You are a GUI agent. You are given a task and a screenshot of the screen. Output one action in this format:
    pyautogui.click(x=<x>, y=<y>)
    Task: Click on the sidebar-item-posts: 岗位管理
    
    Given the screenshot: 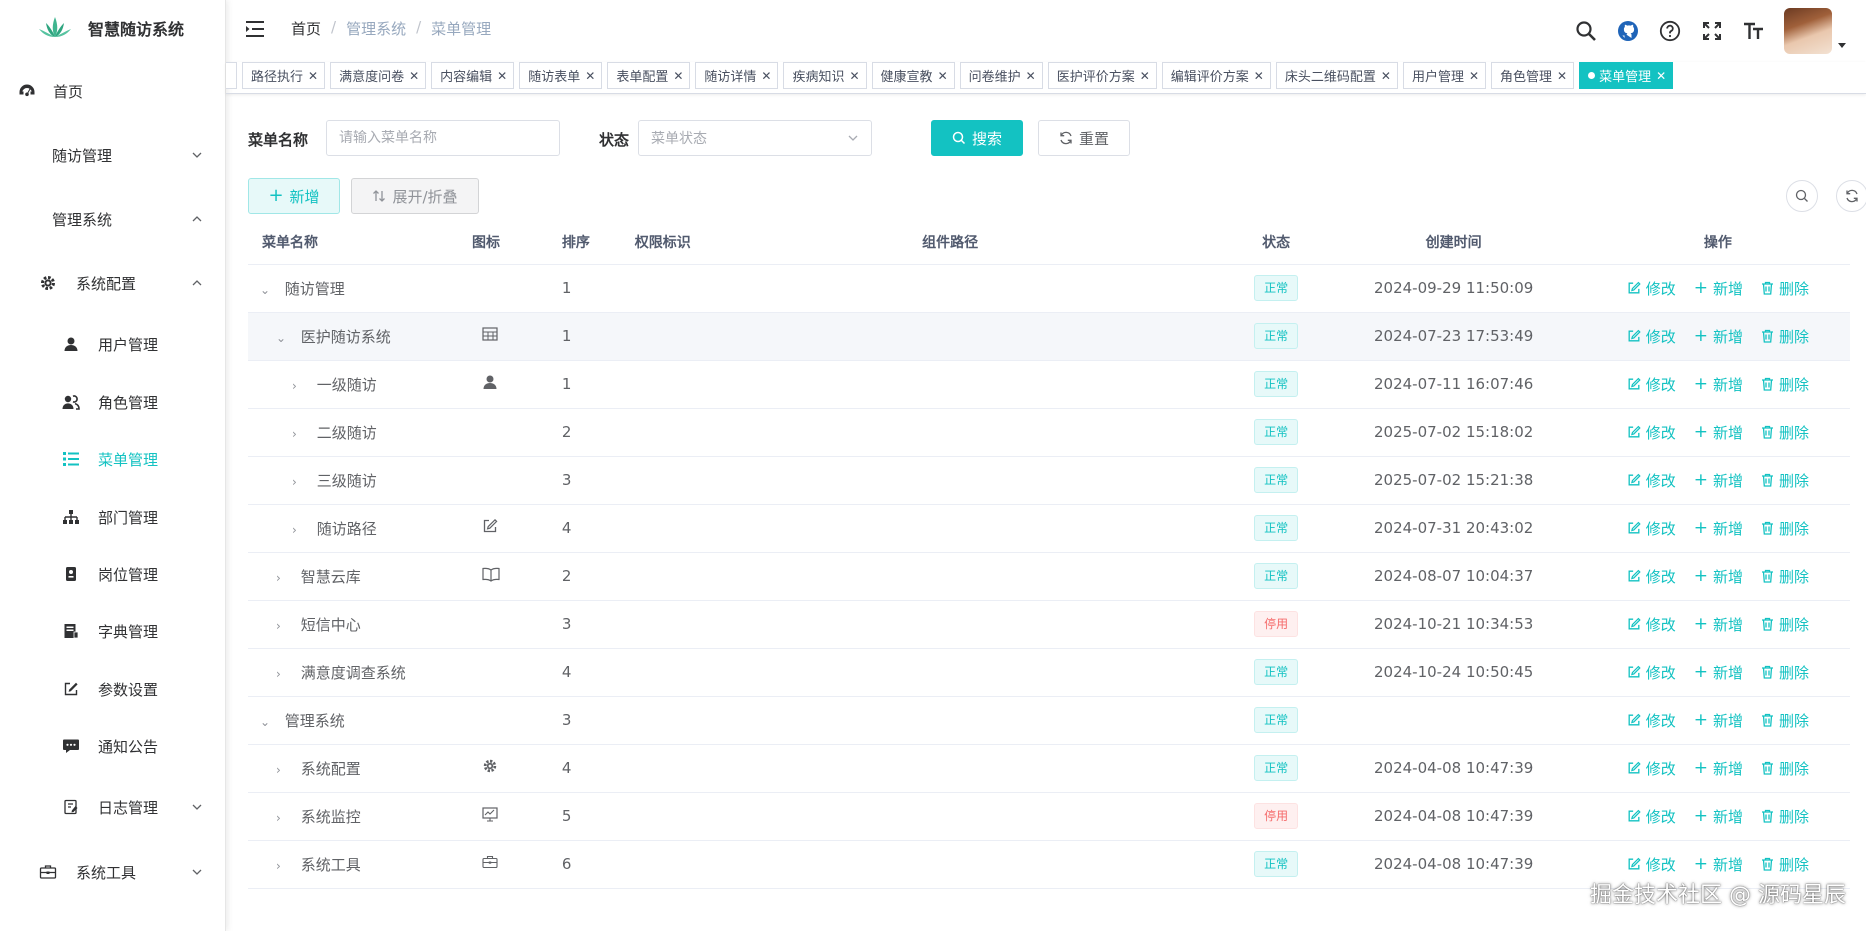 What is the action you would take?
    pyautogui.click(x=113, y=574)
    